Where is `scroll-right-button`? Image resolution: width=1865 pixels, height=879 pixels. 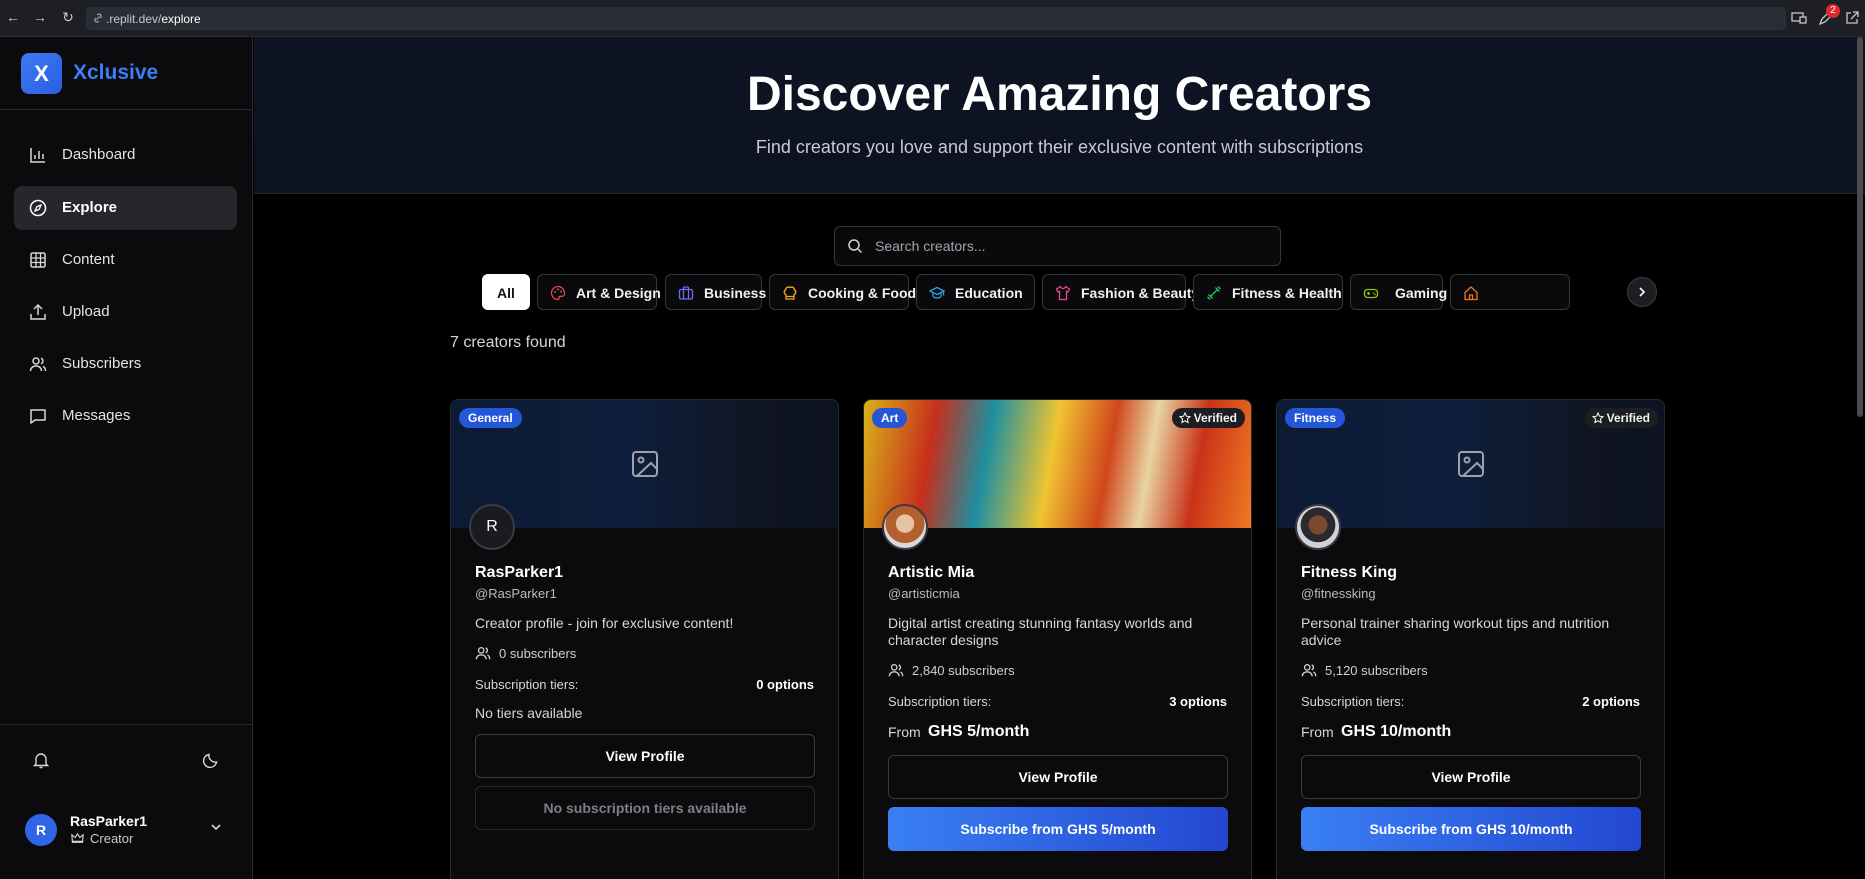 scroll-right-button is located at coordinates (1642, 292).